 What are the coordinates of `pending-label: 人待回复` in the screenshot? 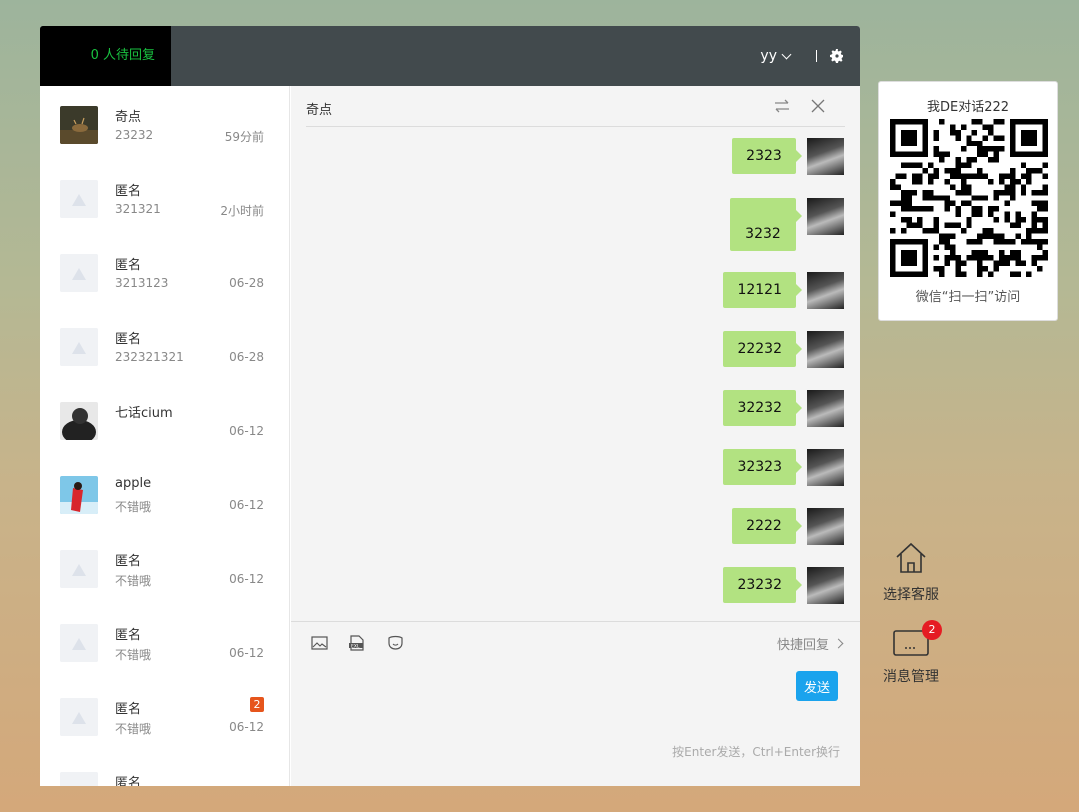 It's located at (128, 55).